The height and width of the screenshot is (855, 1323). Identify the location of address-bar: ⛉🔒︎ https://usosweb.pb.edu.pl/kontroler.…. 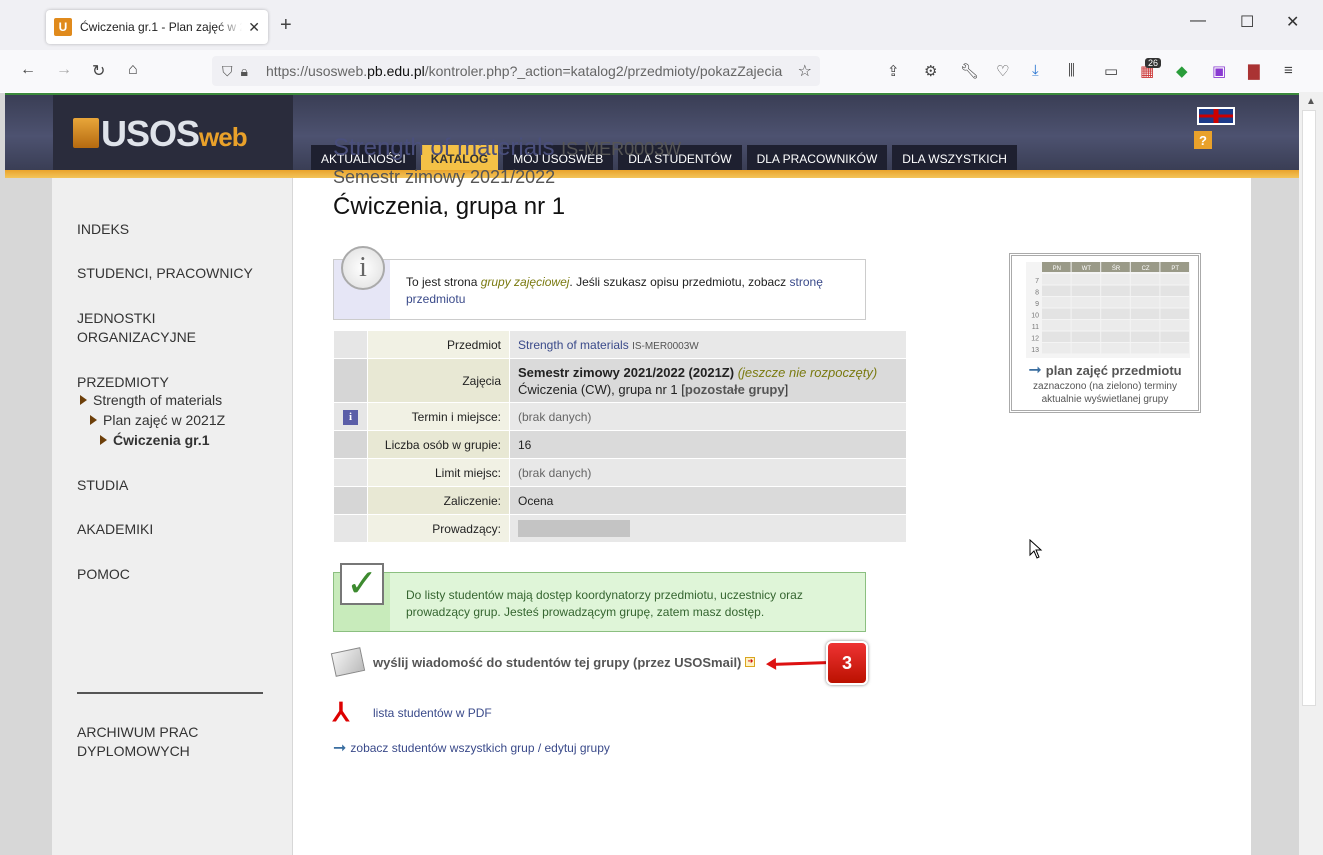
(516, 71).